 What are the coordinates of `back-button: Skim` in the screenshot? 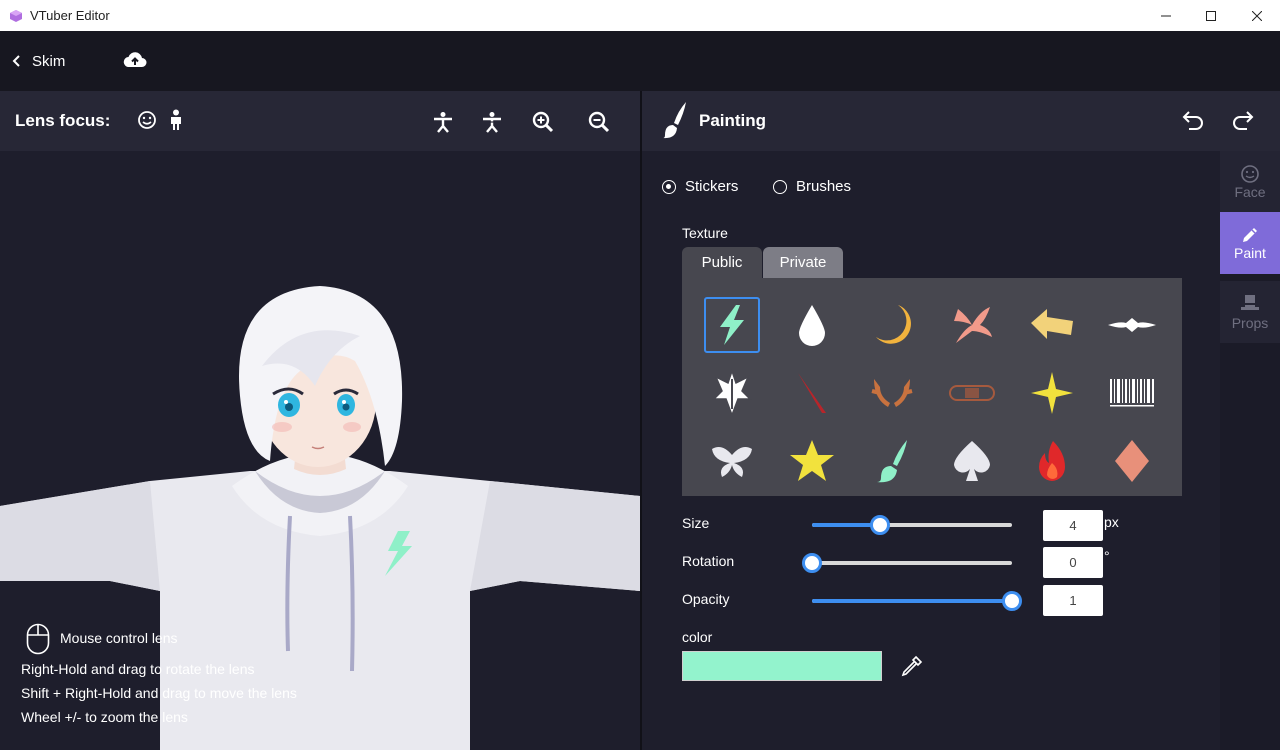 It's located at (38, 61).